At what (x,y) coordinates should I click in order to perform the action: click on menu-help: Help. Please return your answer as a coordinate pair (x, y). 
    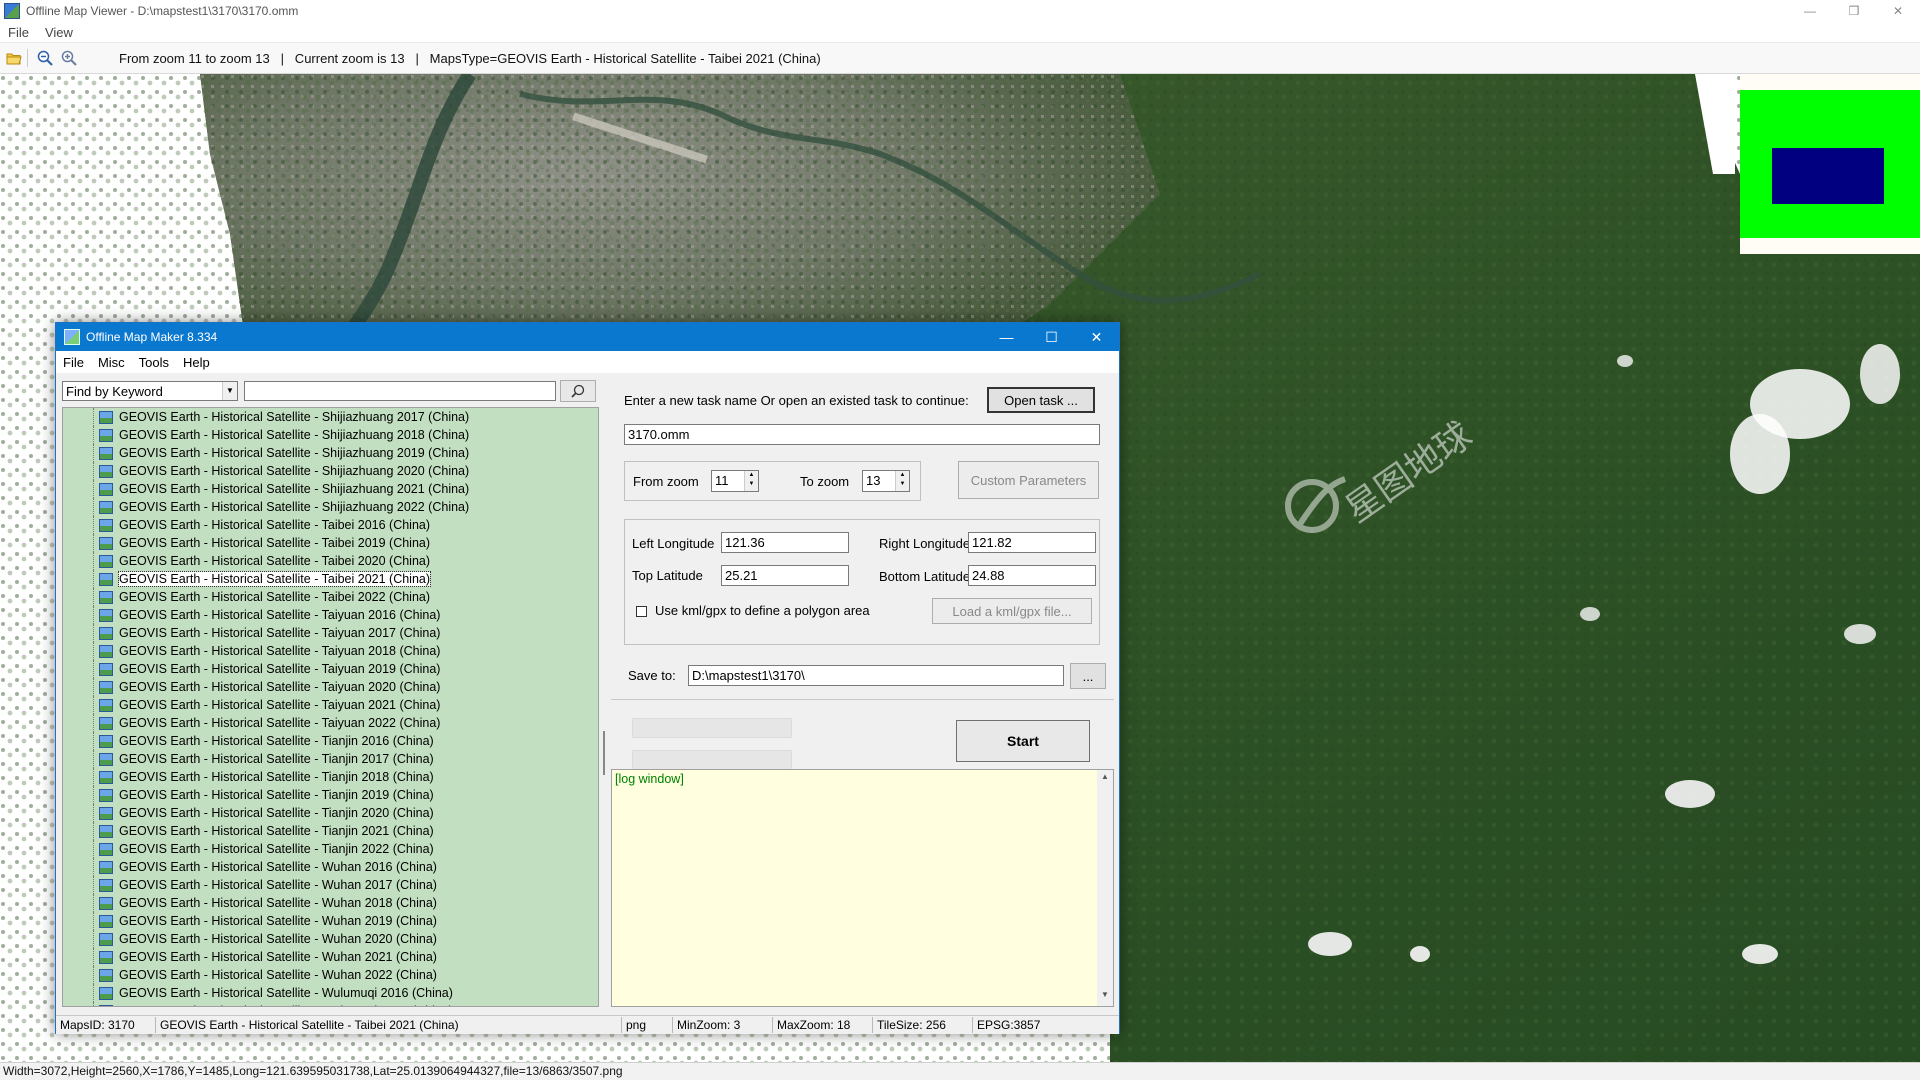
    Looking at the image, I should click on (196, 362).